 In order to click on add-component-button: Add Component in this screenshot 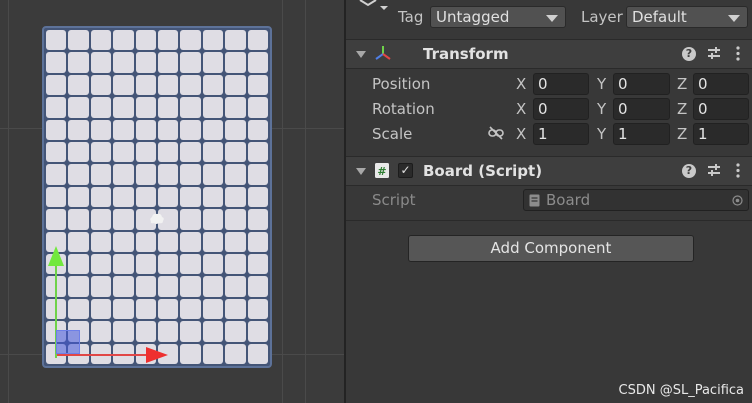, I will do `click(551, 248)`.